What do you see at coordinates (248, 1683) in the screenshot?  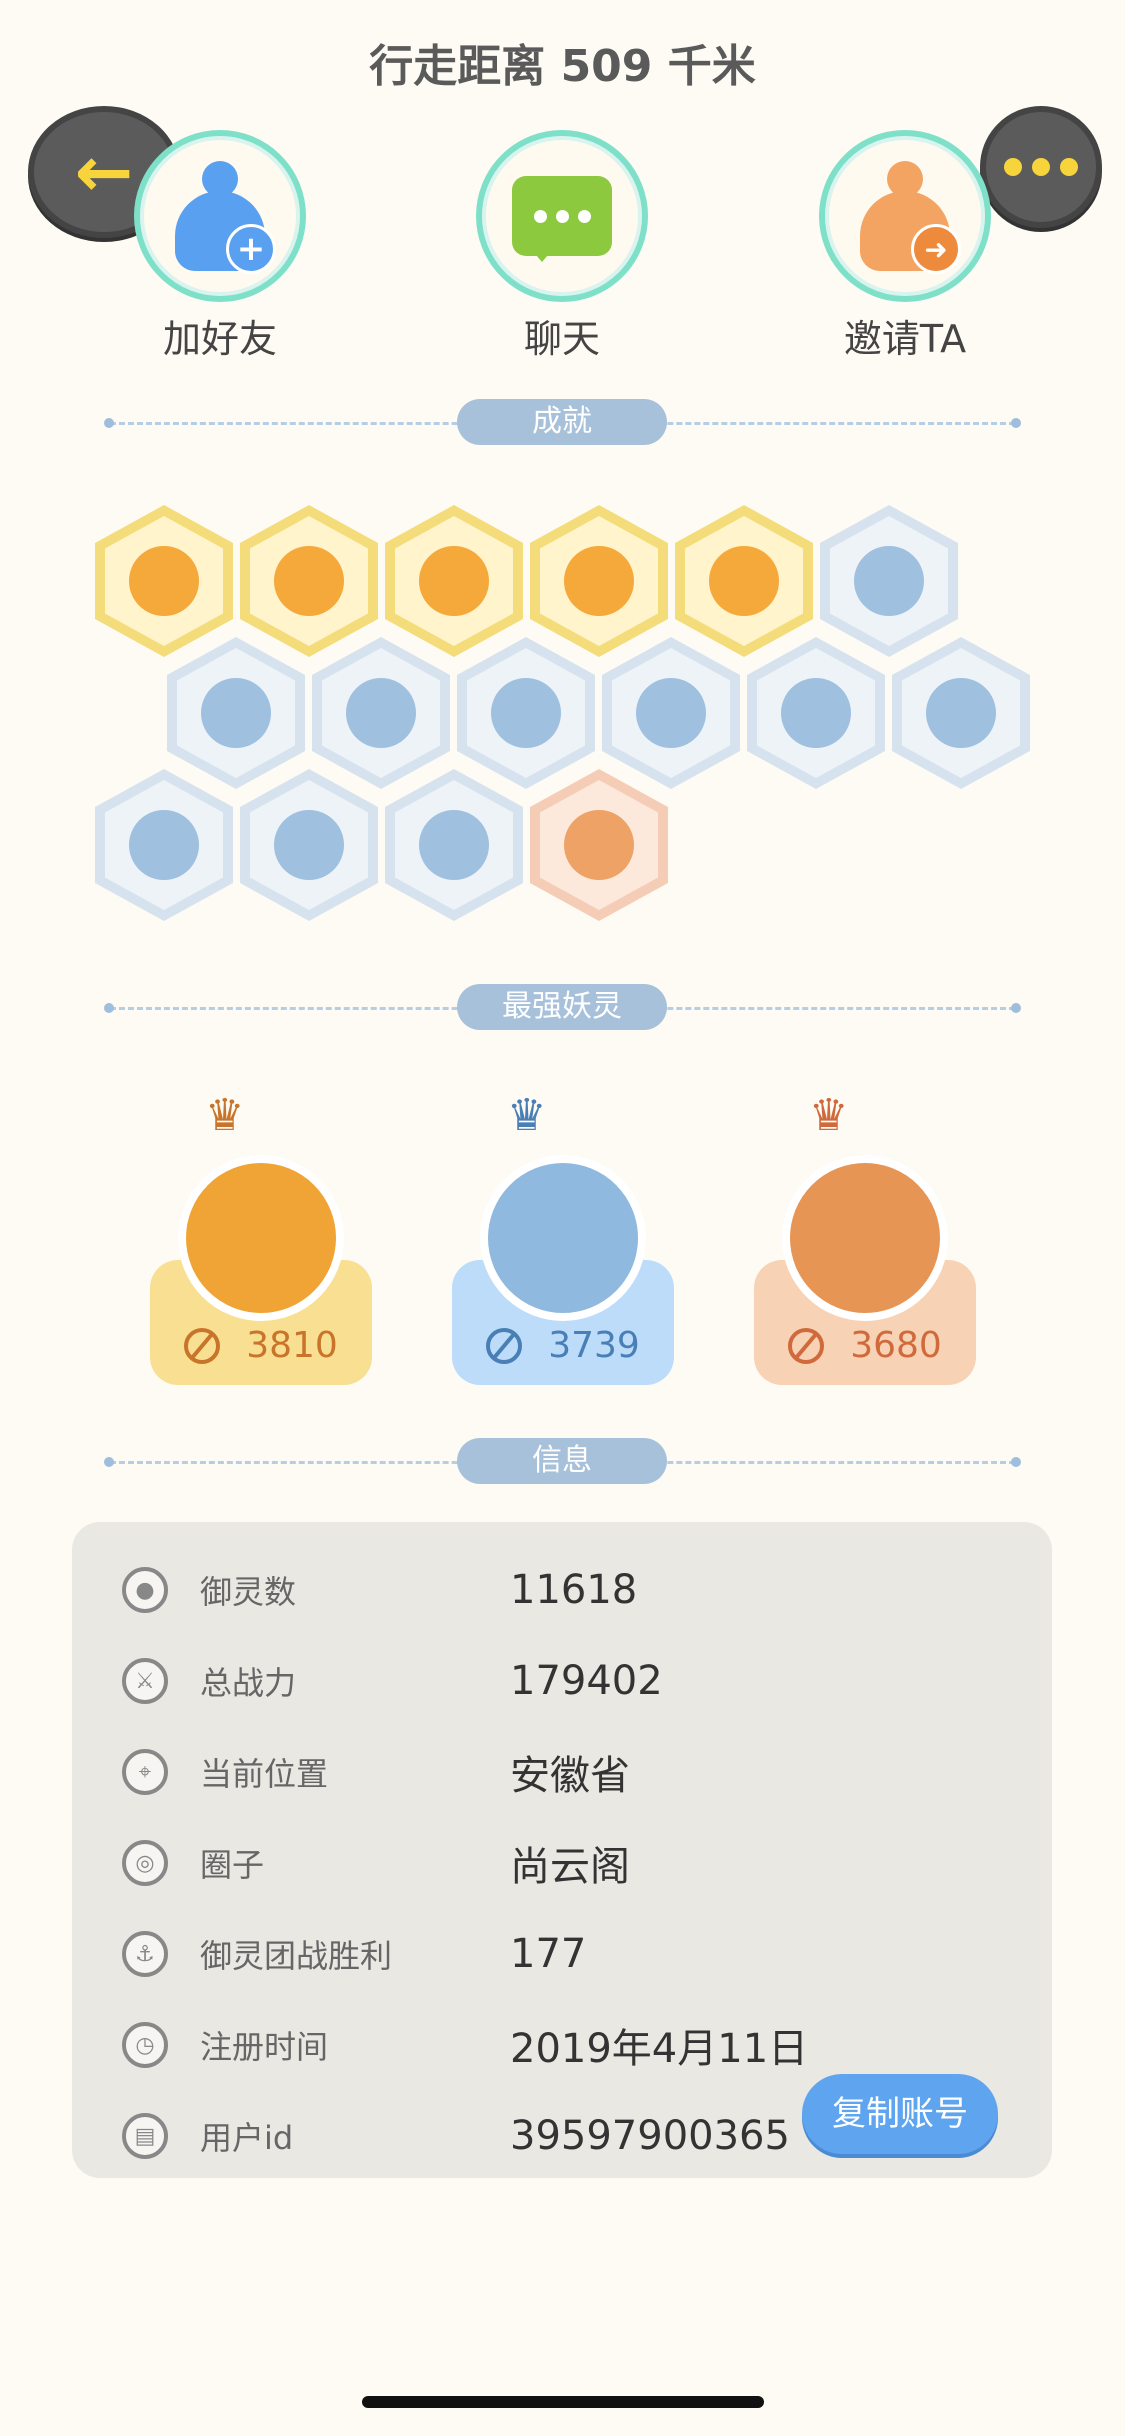 I see `info-label: 总战力` at bounding box center [248, 1683].